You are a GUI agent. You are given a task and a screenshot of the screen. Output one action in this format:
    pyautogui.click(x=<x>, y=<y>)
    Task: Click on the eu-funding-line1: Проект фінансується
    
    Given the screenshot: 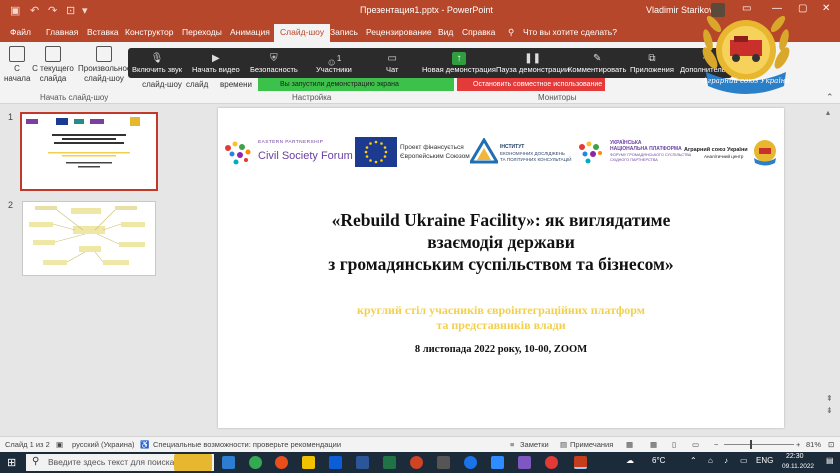 What is the action you would take?
    pyautogui.click(x=432, y=147)
    